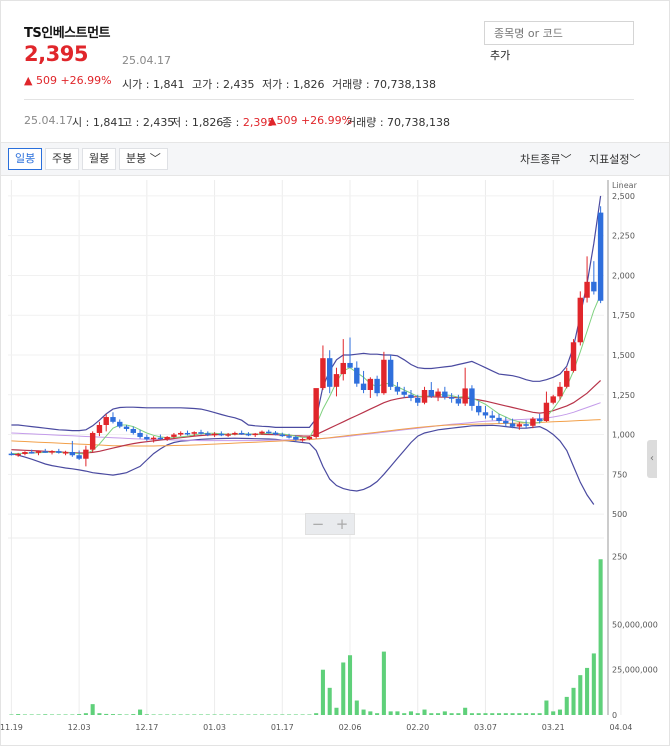 The height and width of the screenshot is (746, 670). What do you see at coordinates (405, 84) in the screenshot?
I see `volume-number: 70,738,138` at bounding box center [405, 84].